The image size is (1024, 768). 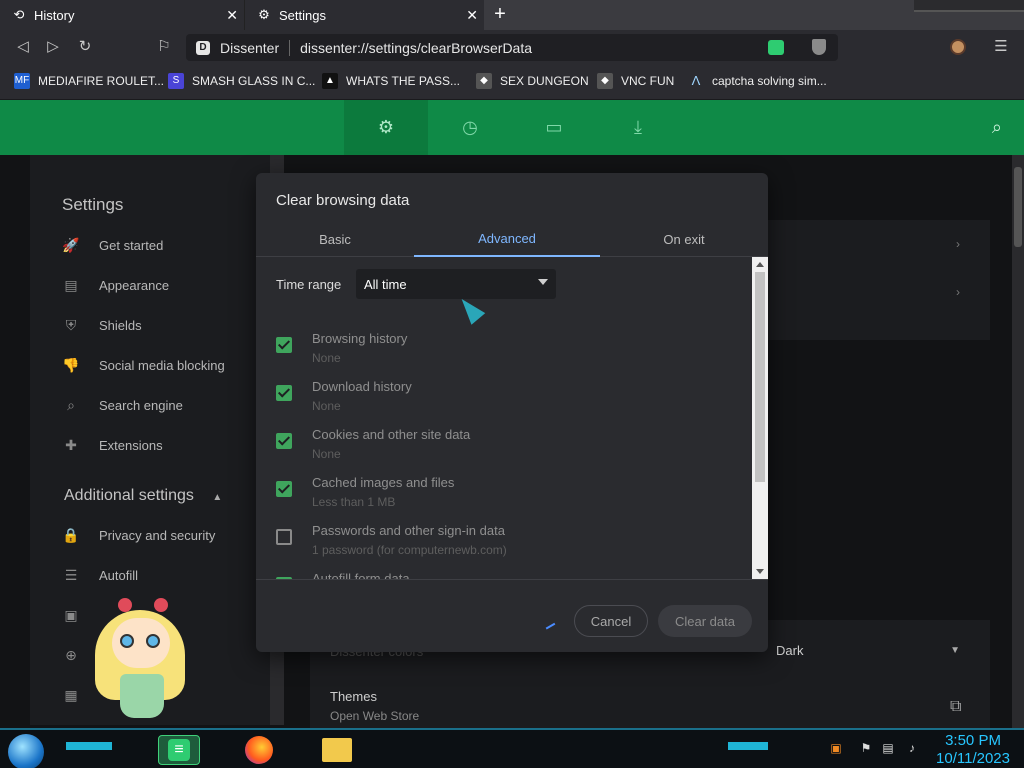 I want to click on notes-icon: ≡, so click(x=179, y=750).